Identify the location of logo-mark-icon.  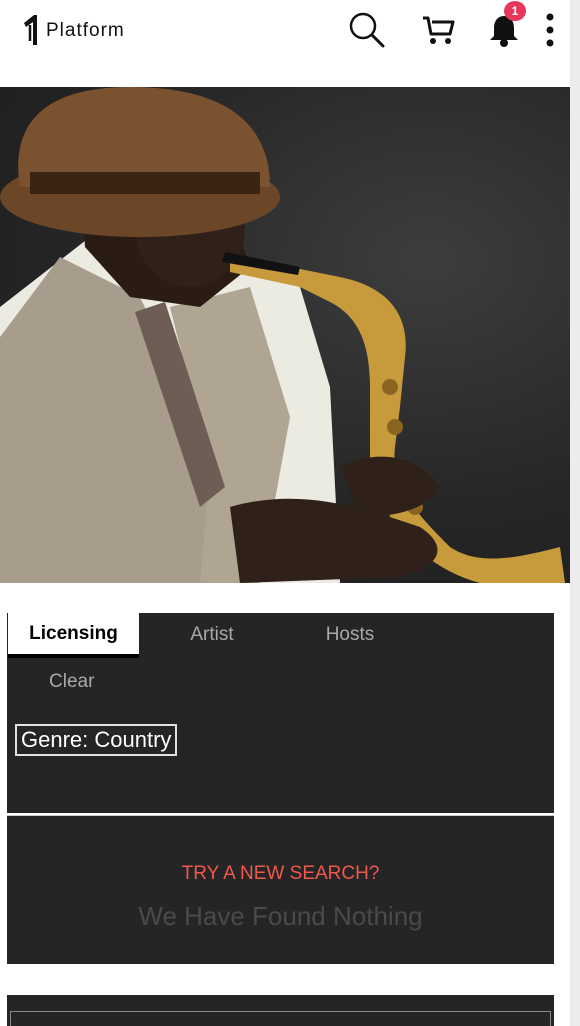
(30, 30).